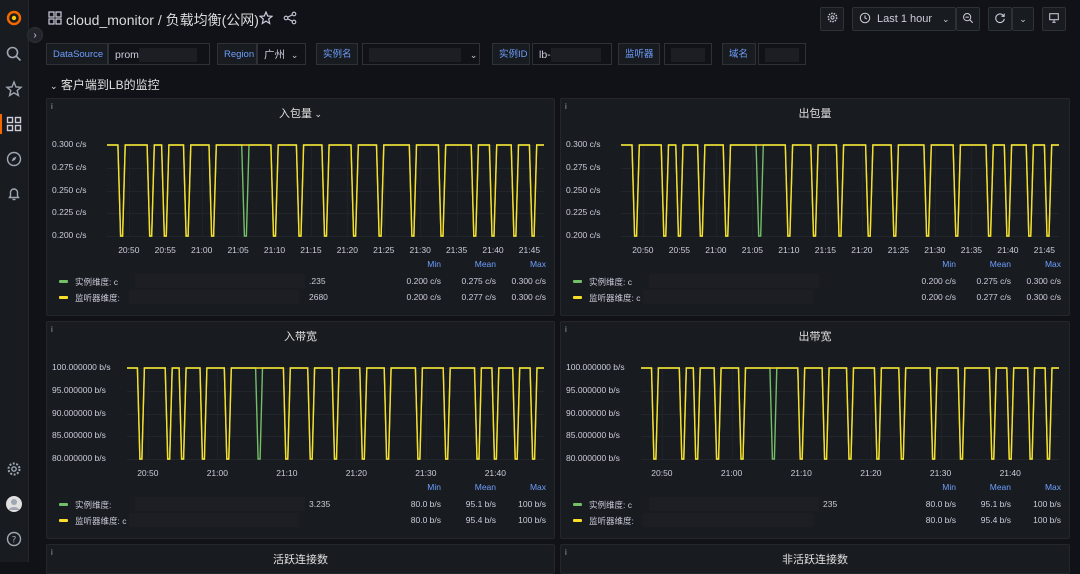 This screenshot has width=1080, height=574. Describe the element at coordinates (572, 54) in the screenshot. I see `var-input-instance-id: lb-` at that location.